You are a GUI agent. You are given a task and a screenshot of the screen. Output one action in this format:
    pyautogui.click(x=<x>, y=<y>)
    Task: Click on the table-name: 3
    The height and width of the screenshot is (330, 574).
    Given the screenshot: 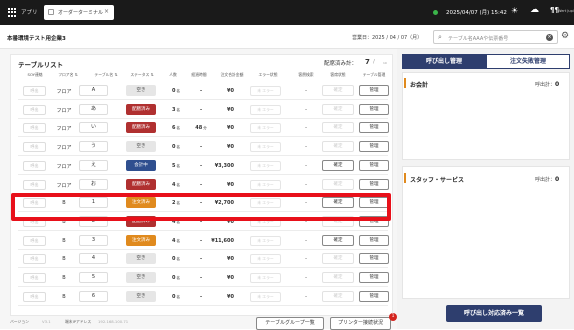 What is the action you would take?
    pyautogui.click(x=93, y=240)
    